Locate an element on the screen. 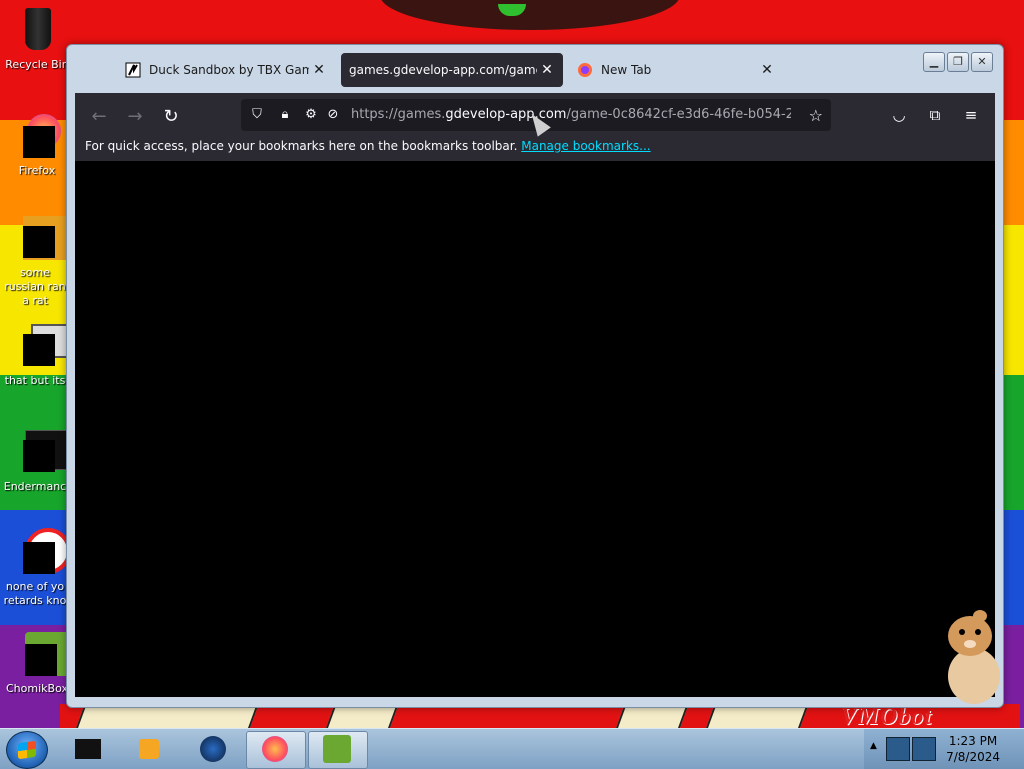 Image resolution: width=1024 pixels, height=769 pixels. desktop-icon-recycle-bin: Recycle Bin is located at coordinates (37, 39).